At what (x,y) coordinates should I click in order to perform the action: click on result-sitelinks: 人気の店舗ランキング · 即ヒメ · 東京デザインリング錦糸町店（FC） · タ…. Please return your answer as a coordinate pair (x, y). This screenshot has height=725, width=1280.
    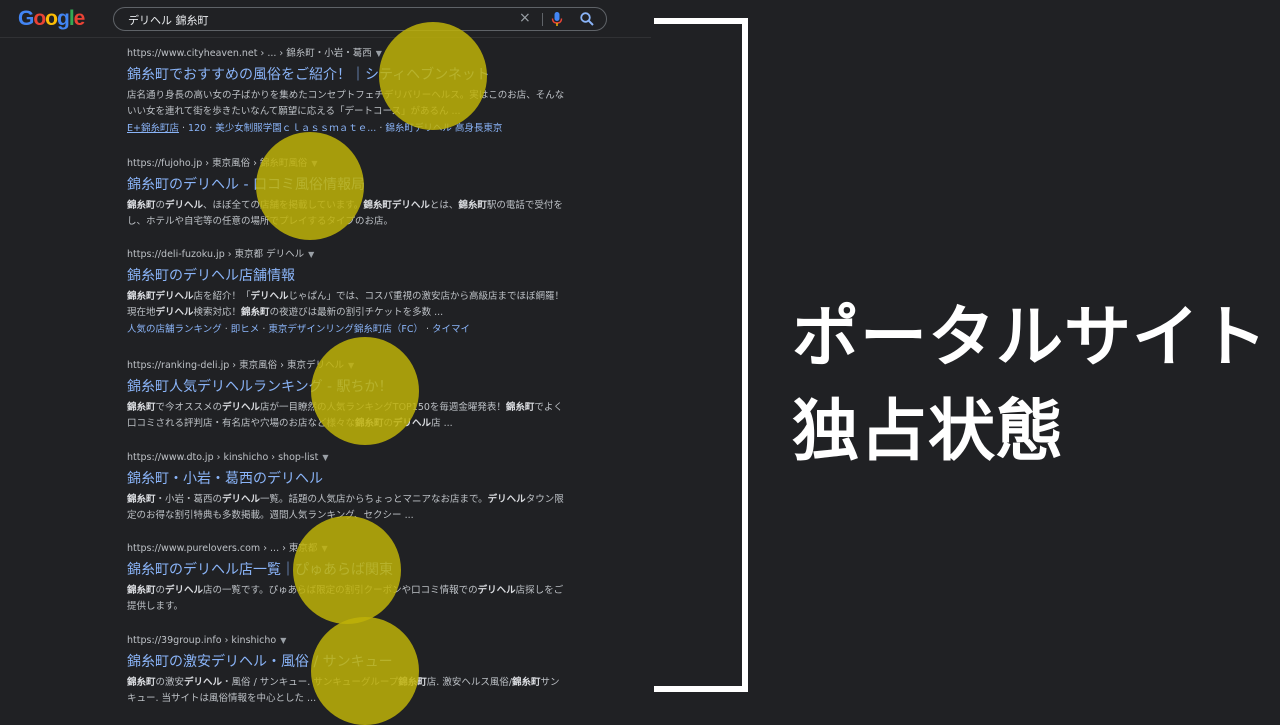
    Looking at the image, I should click on (299, 329).